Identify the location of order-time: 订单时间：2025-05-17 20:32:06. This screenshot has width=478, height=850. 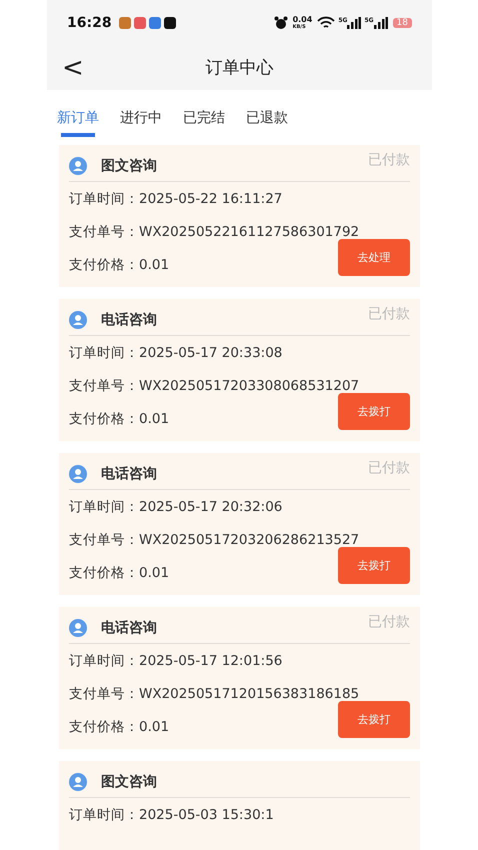
(176, 507).